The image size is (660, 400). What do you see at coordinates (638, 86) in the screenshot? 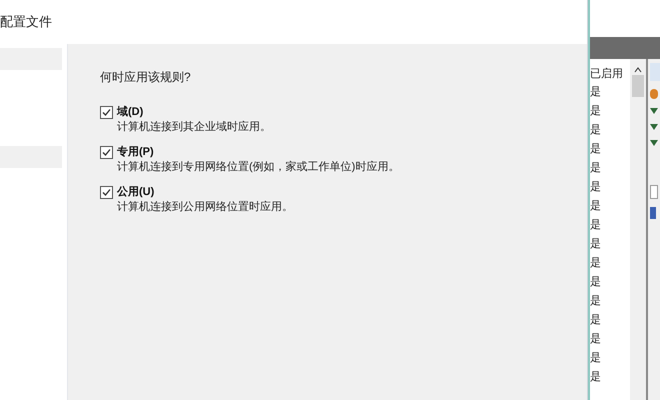
I see `scrollbar-thumb` at bounding box center [638, 86].